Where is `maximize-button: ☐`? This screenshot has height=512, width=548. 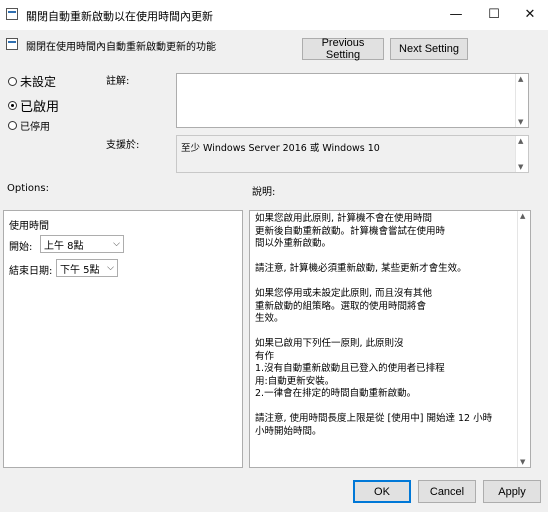 maximize-button: ☐ is located at coordinates (494, 15).